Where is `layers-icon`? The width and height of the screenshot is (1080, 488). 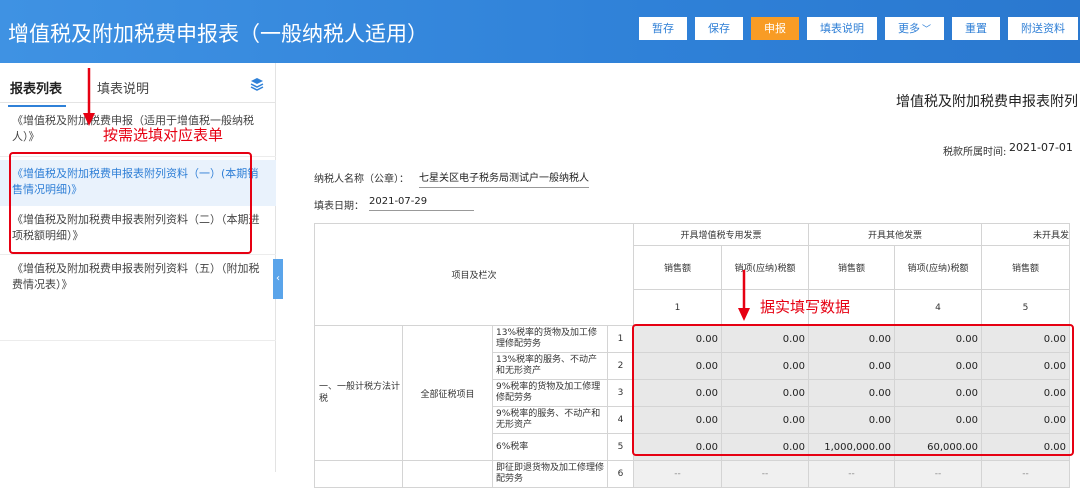 layers-icon is located at coordinates (257, 84).